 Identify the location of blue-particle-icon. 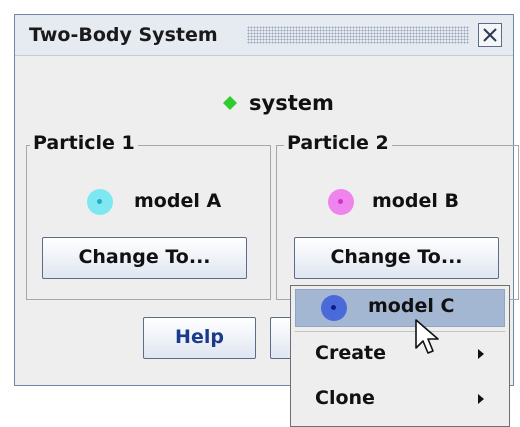
(334, 308).